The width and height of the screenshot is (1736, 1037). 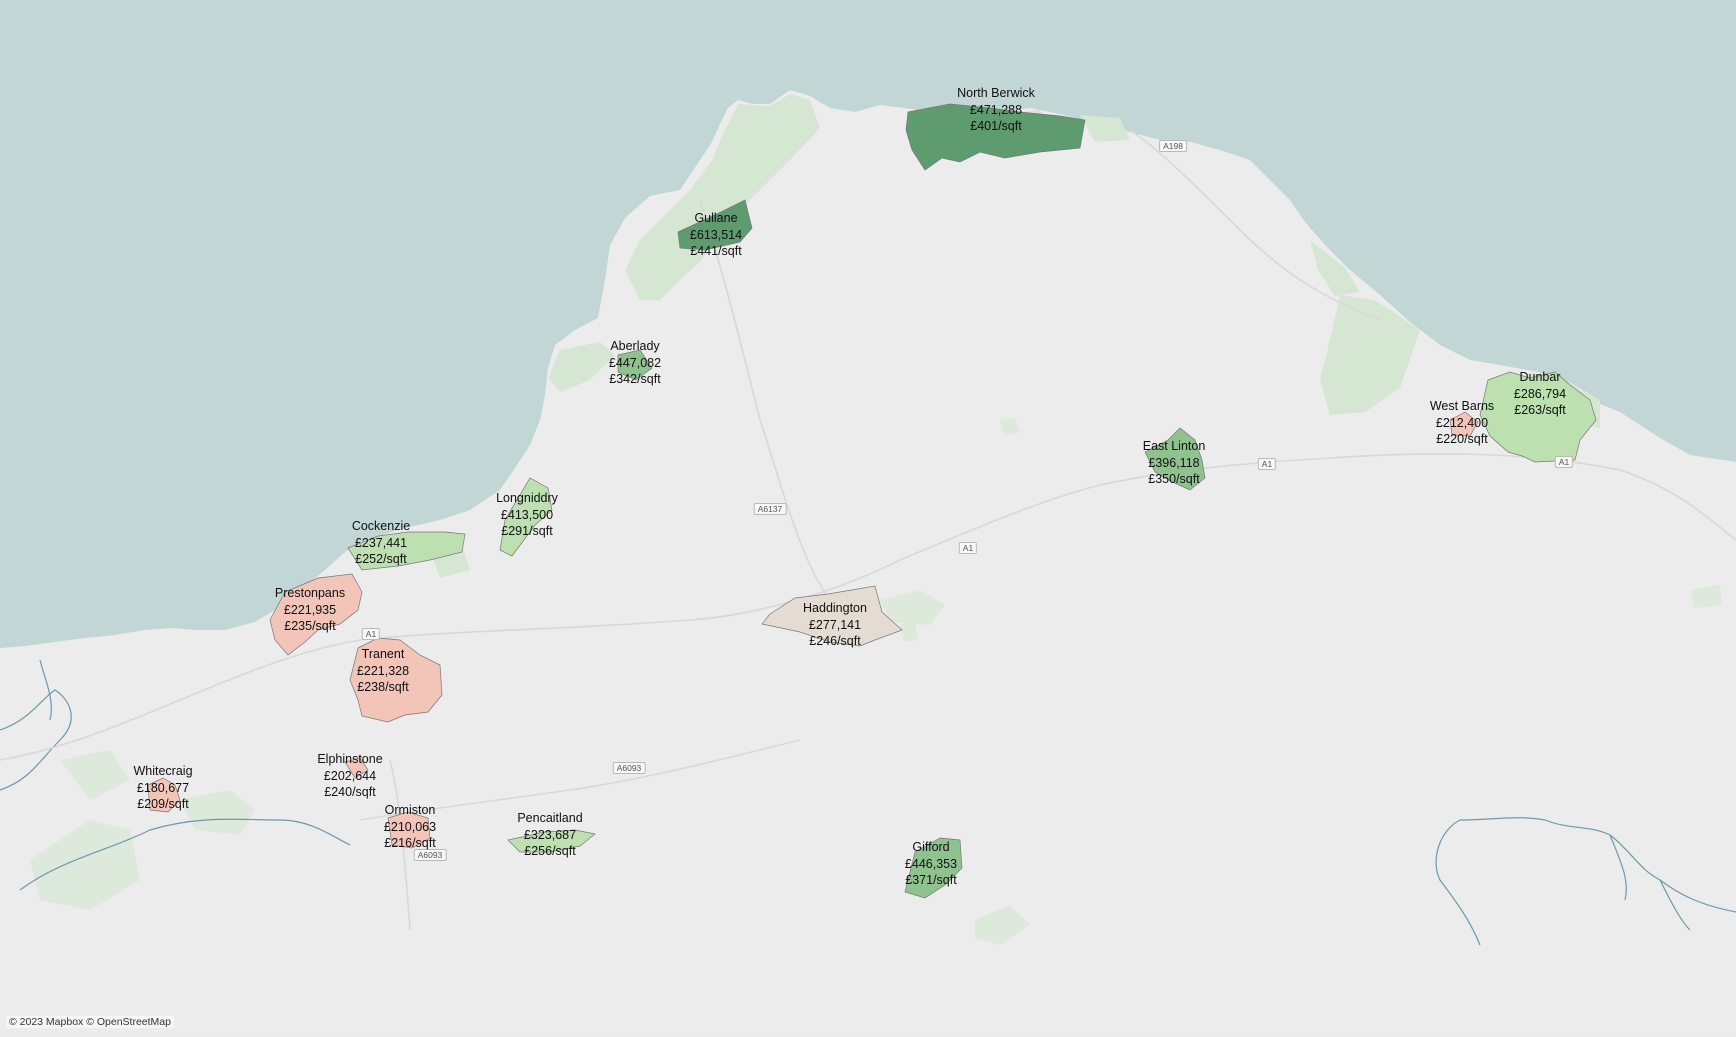 I want to click on town-polygon-gullane, so click(x=715, y=225).